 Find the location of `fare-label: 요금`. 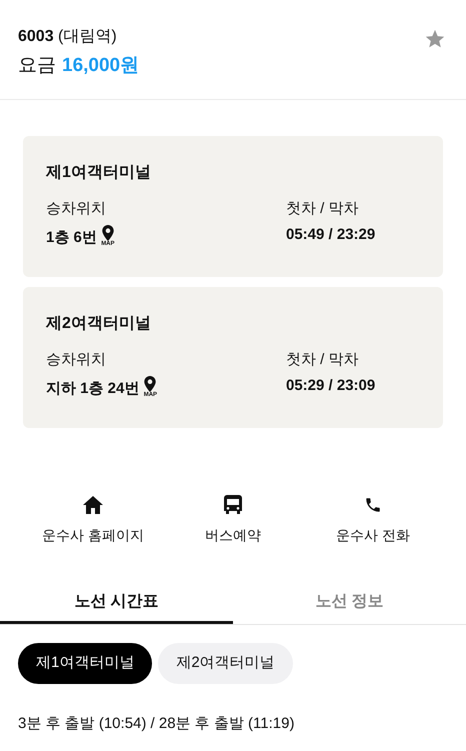

fare-label: 요금 is located at coordinates (37, 66).